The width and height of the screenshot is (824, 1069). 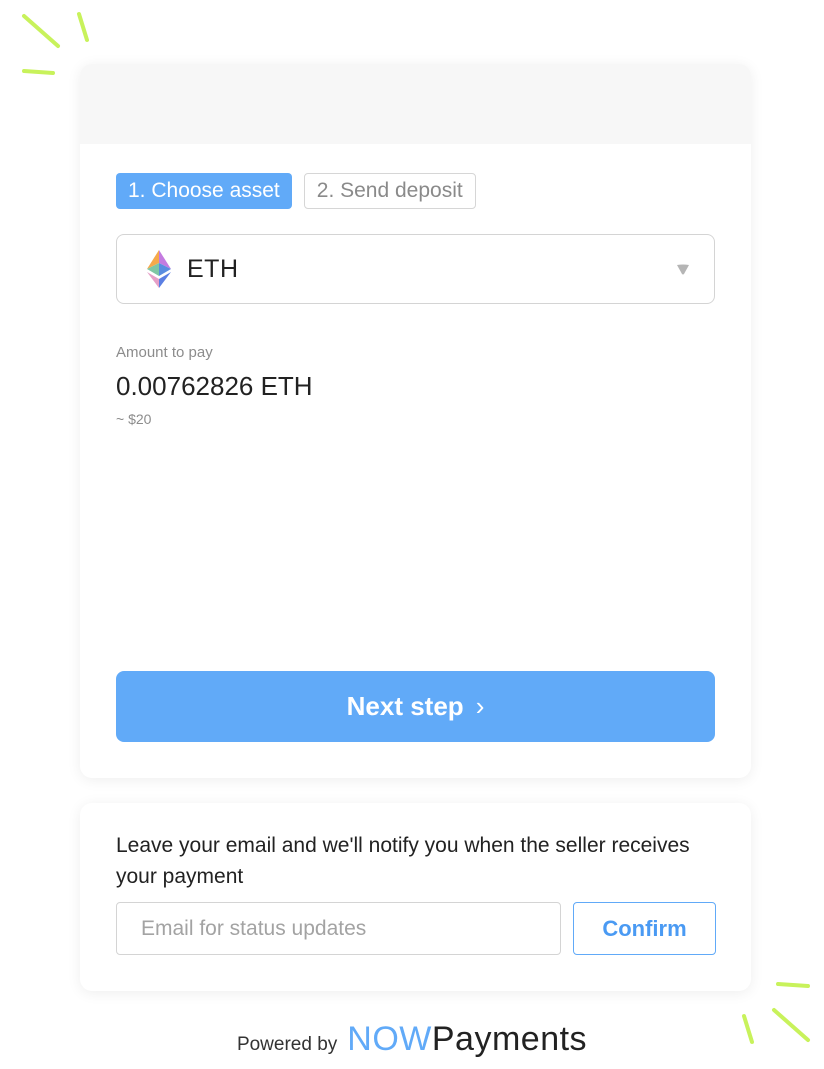 I want to click on ethereum-logo-icon, so click(x=159, y=269).